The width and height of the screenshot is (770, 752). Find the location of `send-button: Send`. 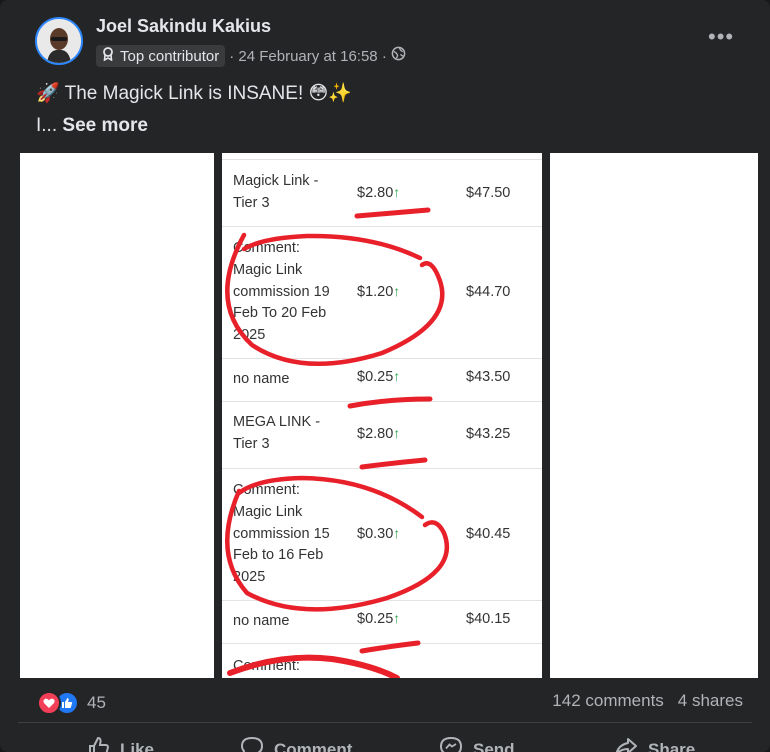

send-button: Send is located at coordinates (477, 744).